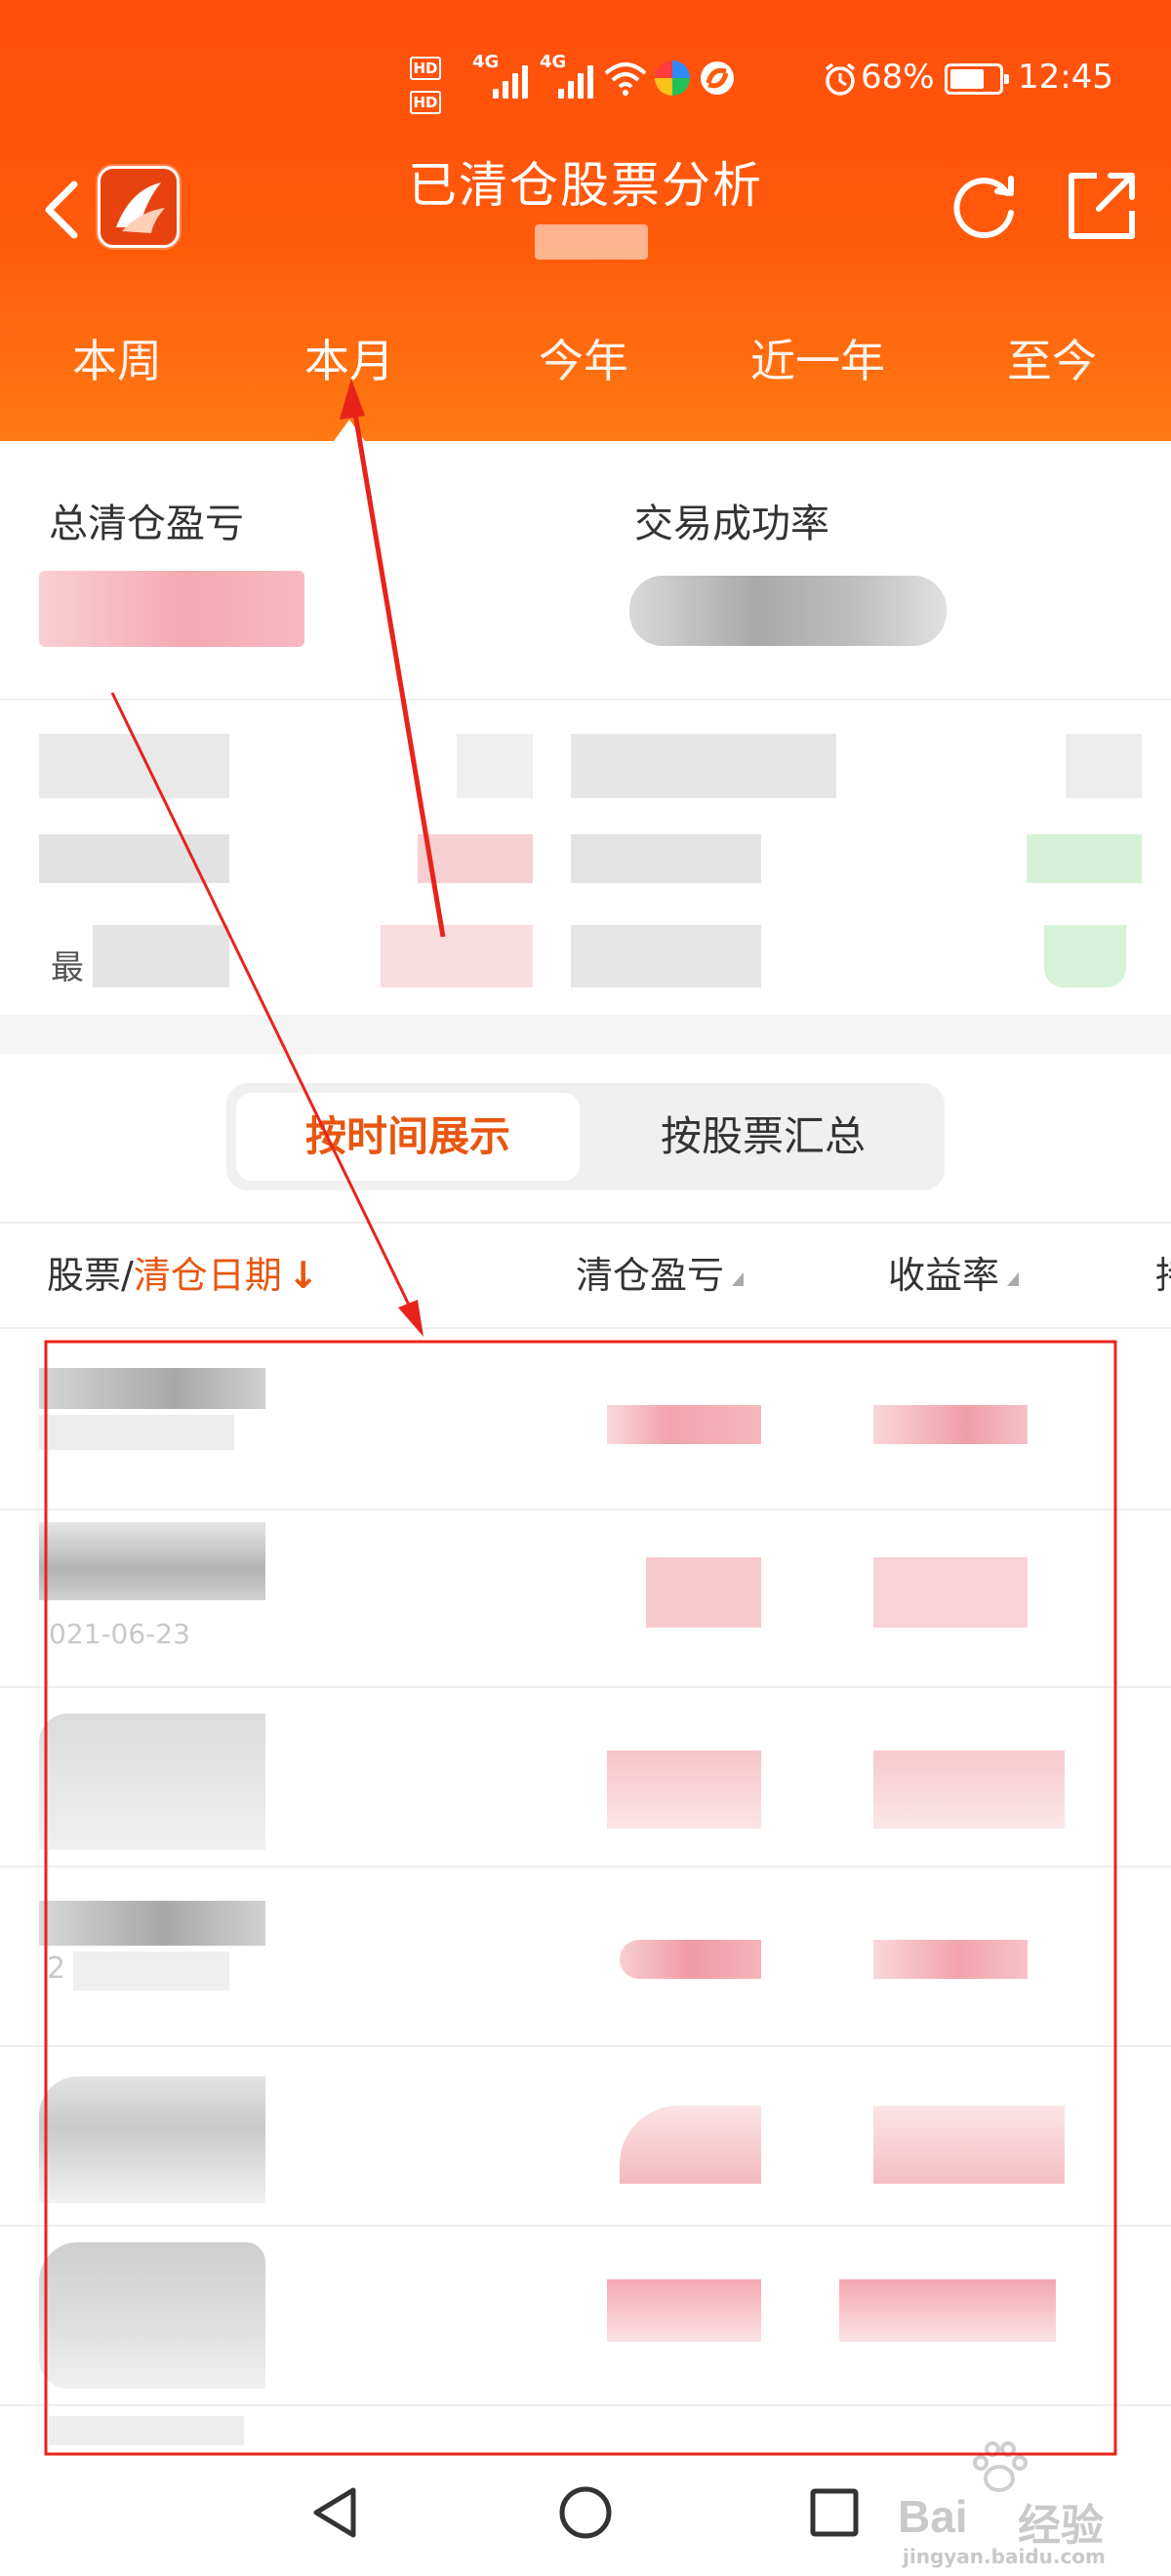 Image resolution: width=1171 pixels, height=2576 pixels. I want to click on list-item: 021-06-23, so click(585, 1599).